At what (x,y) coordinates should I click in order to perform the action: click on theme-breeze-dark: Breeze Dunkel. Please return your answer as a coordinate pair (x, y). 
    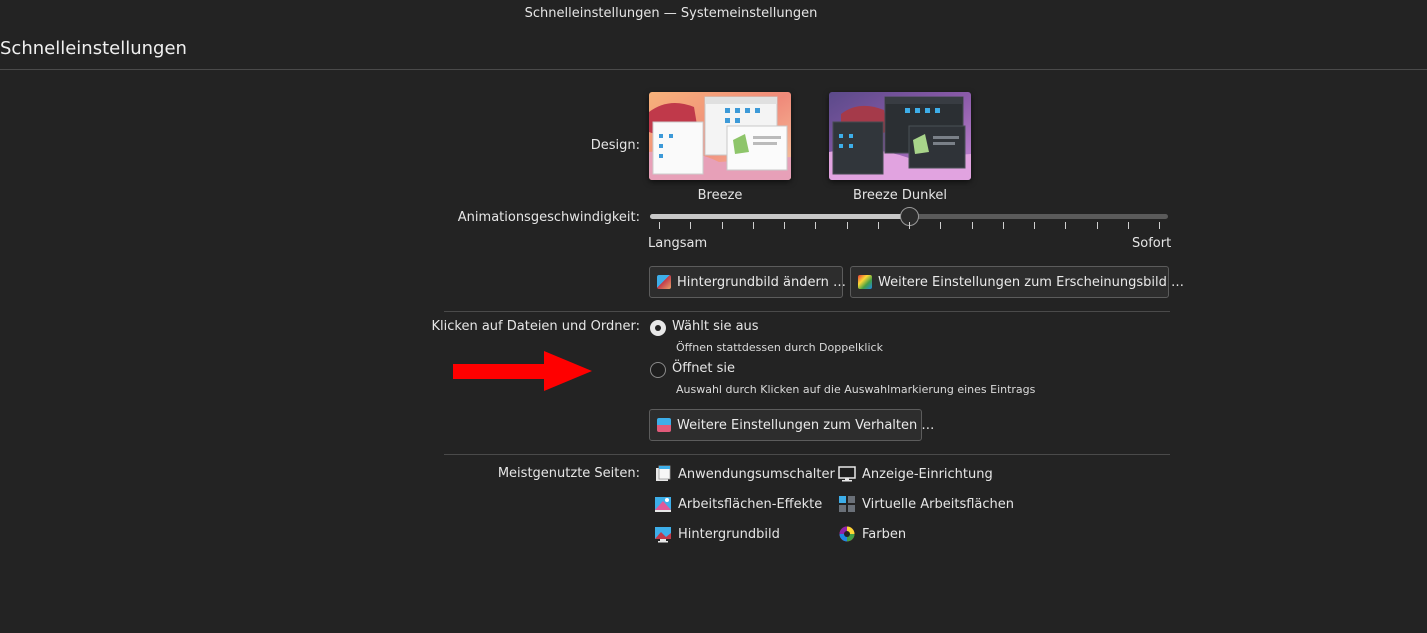
    Looking at the image, I should click on (900, 147).